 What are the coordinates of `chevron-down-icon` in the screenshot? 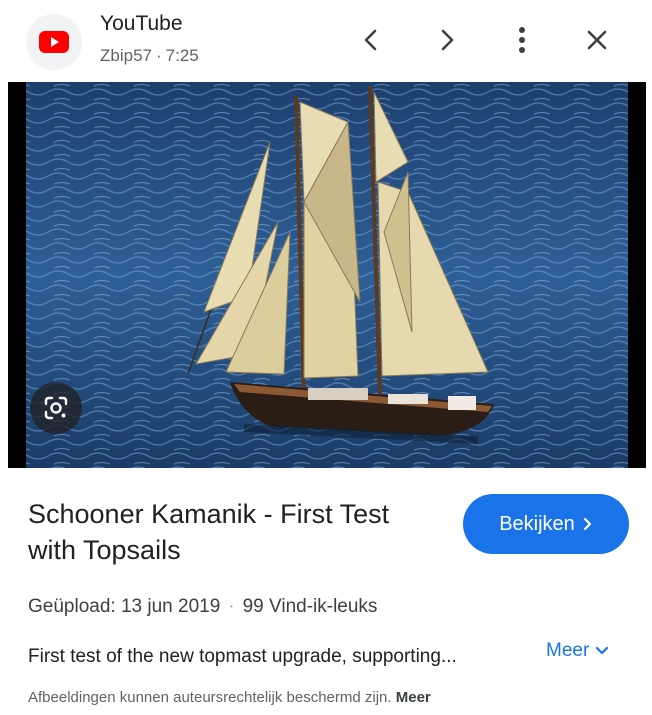 It's located at (602, 650).